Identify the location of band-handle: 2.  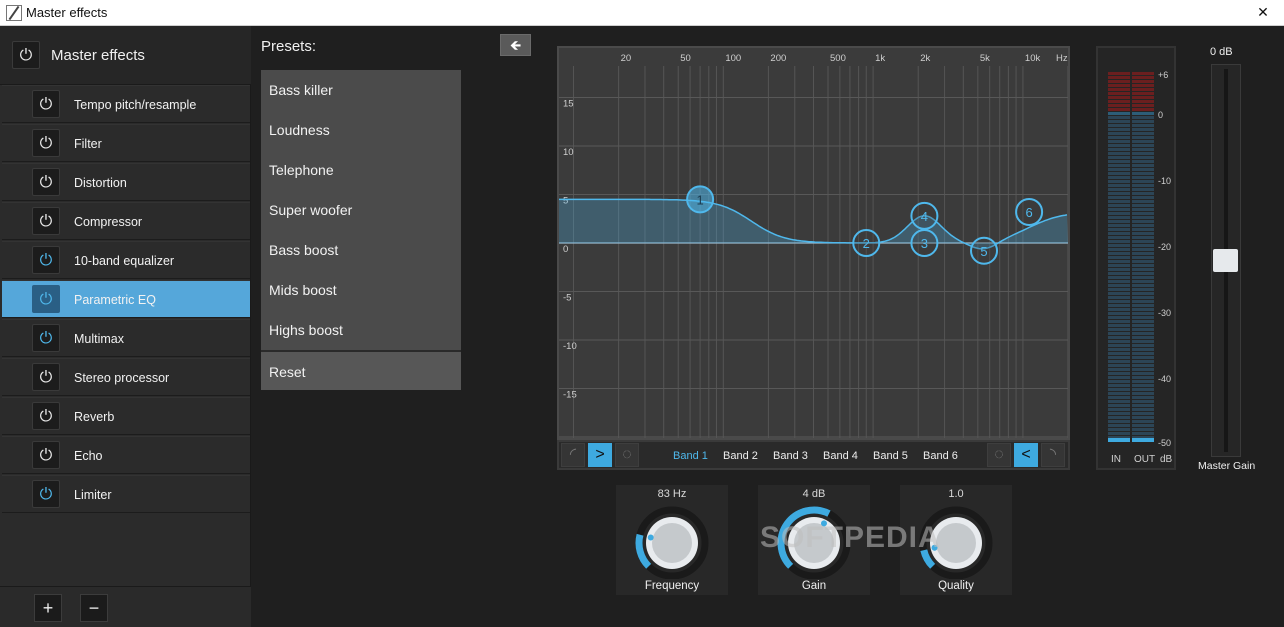
(866, 243).